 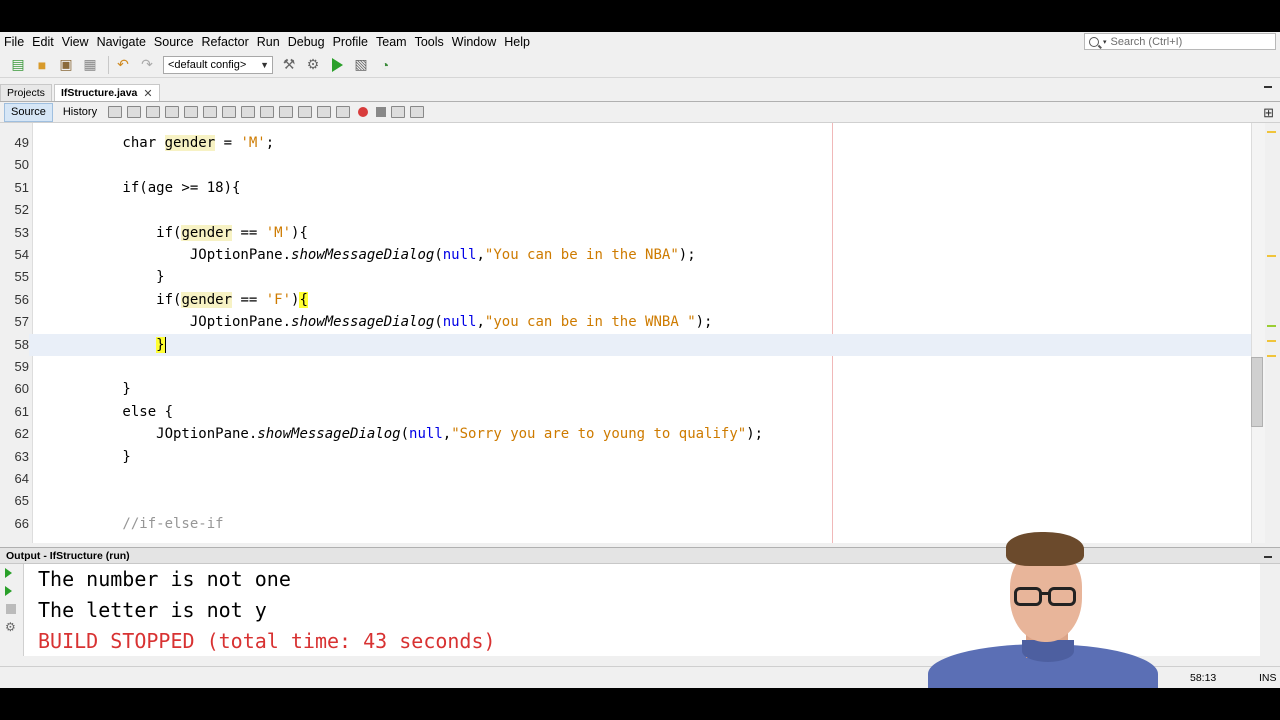 What do you see at coordinates (115, 112) in the screenshot?
I see `last-edit-icon` at bounding box center [115, 112].